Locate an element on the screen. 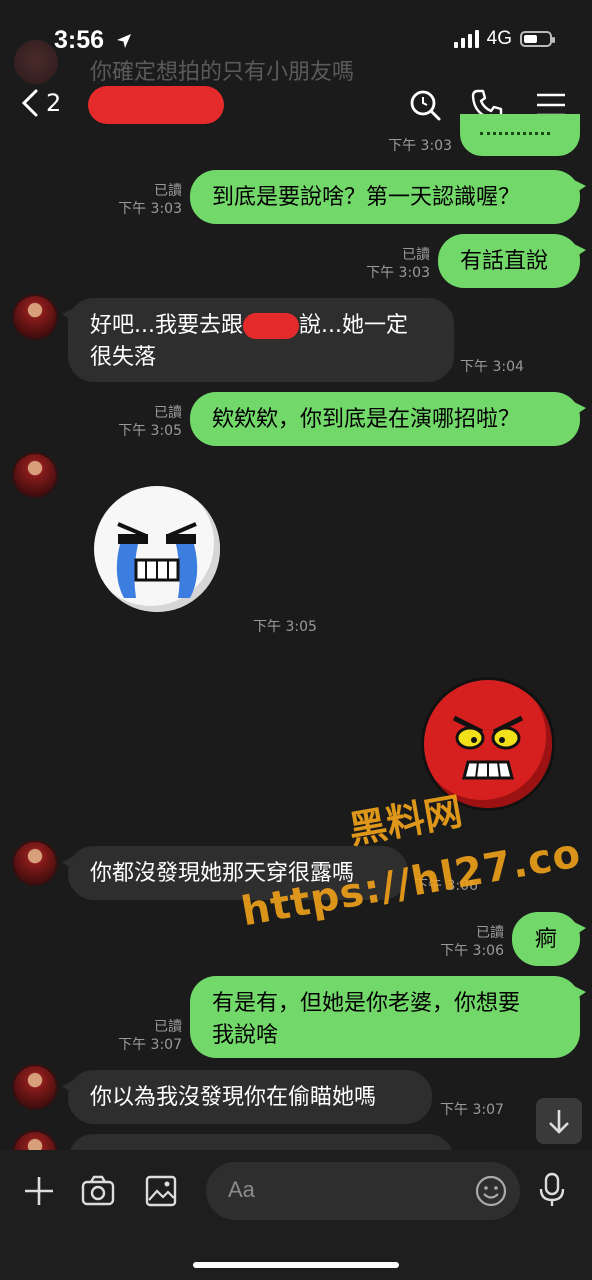  signal-icon is located at coordinates (466, 39).